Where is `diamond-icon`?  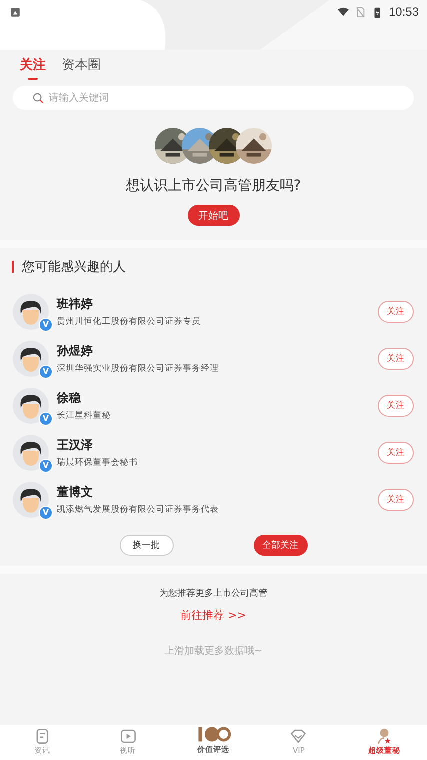 diamond-icon is located at coordinates (299, 736).